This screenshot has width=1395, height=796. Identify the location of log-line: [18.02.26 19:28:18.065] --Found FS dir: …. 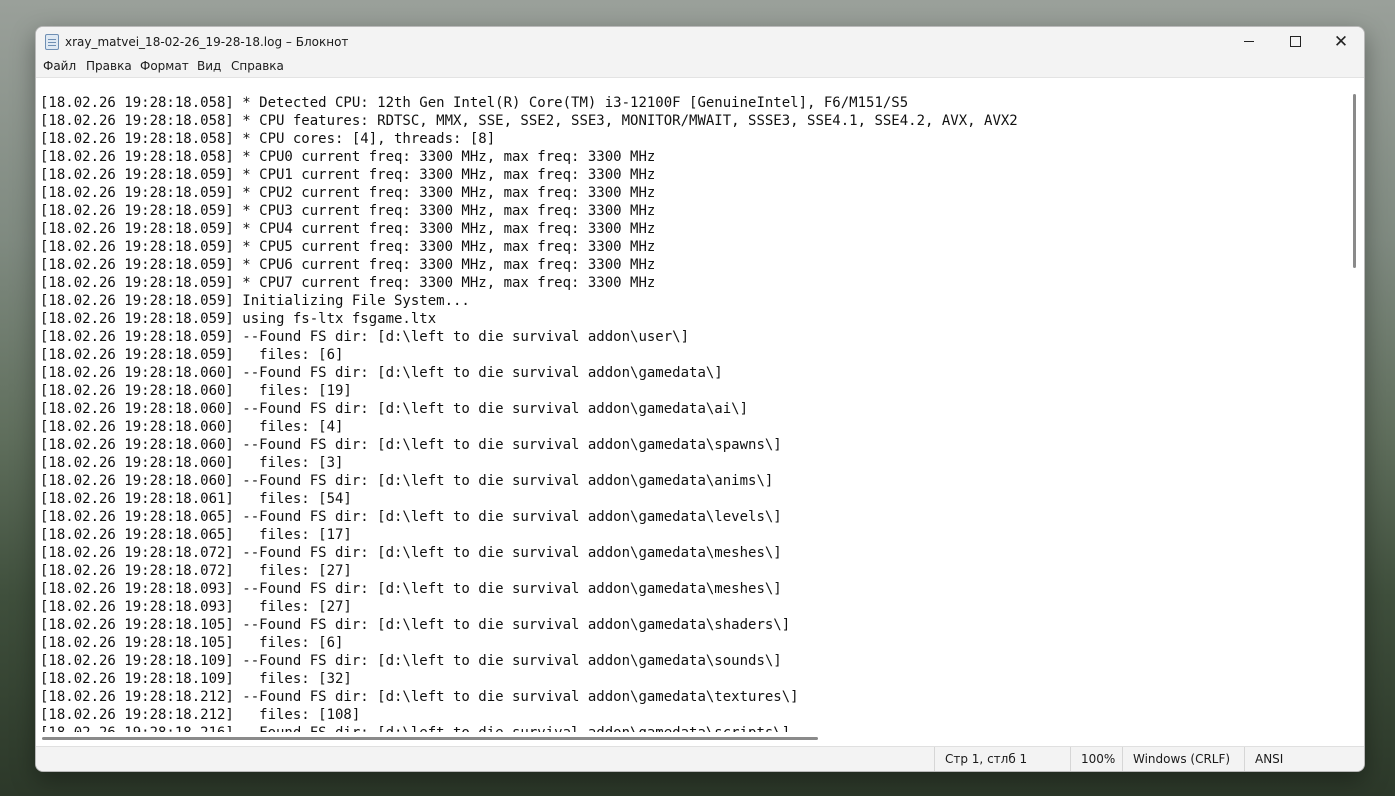
(411, 517).